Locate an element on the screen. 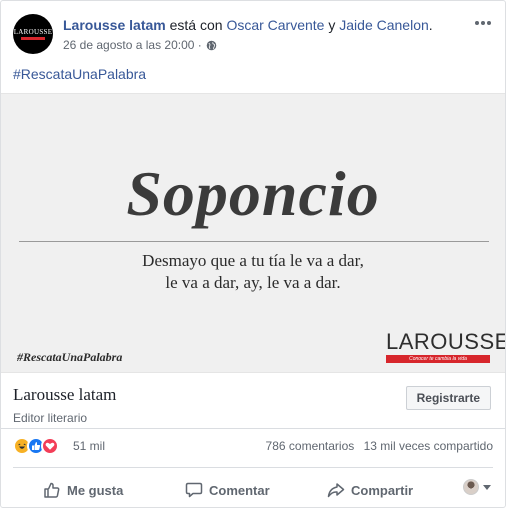 Image resolution: width=506 pixels, height=508 pixels. page-category: Editor literario is located at coordinates (50, 418).